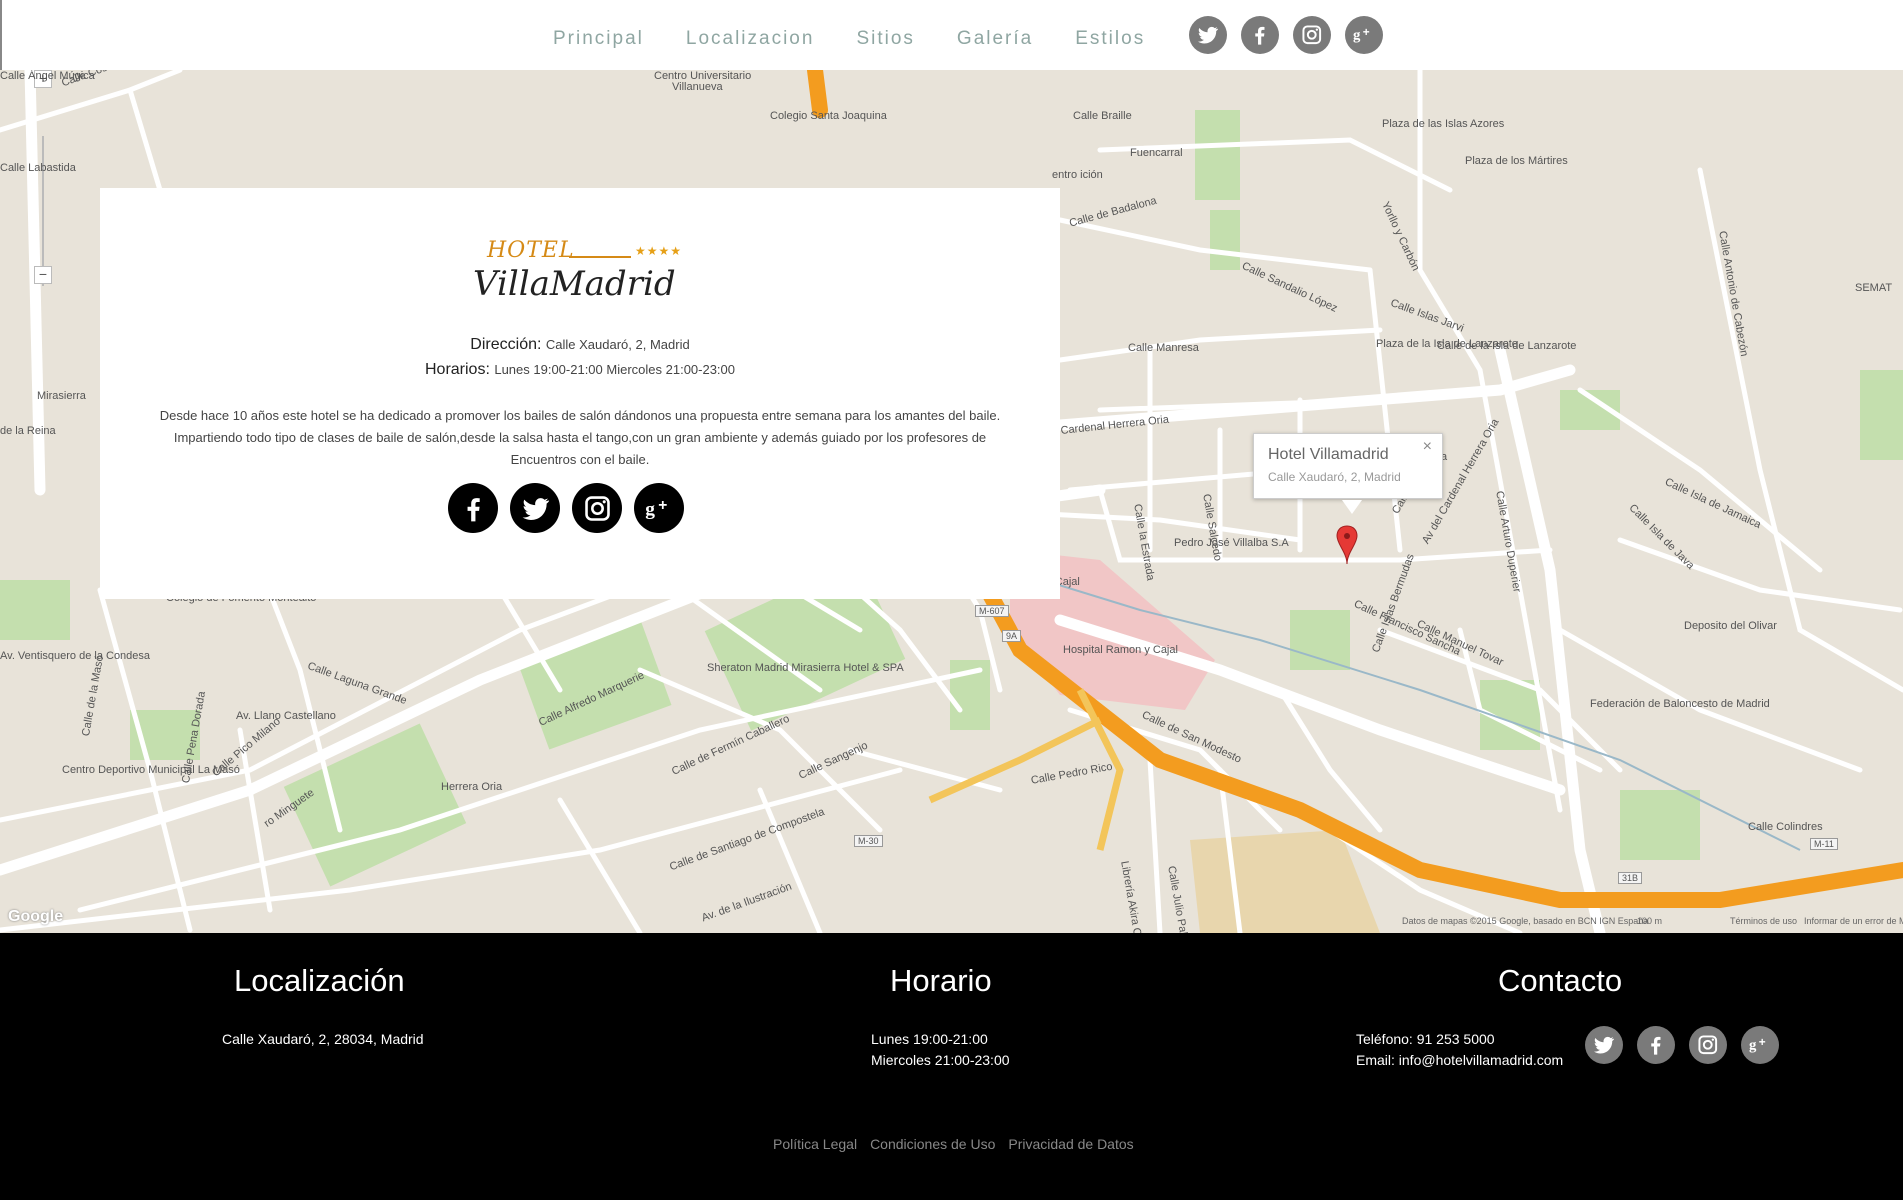  What do you see at coordinates (1730, 626) in the screenshot?
I see `map-label: Deposito del Olivar` at bounding box center [1730, 626].